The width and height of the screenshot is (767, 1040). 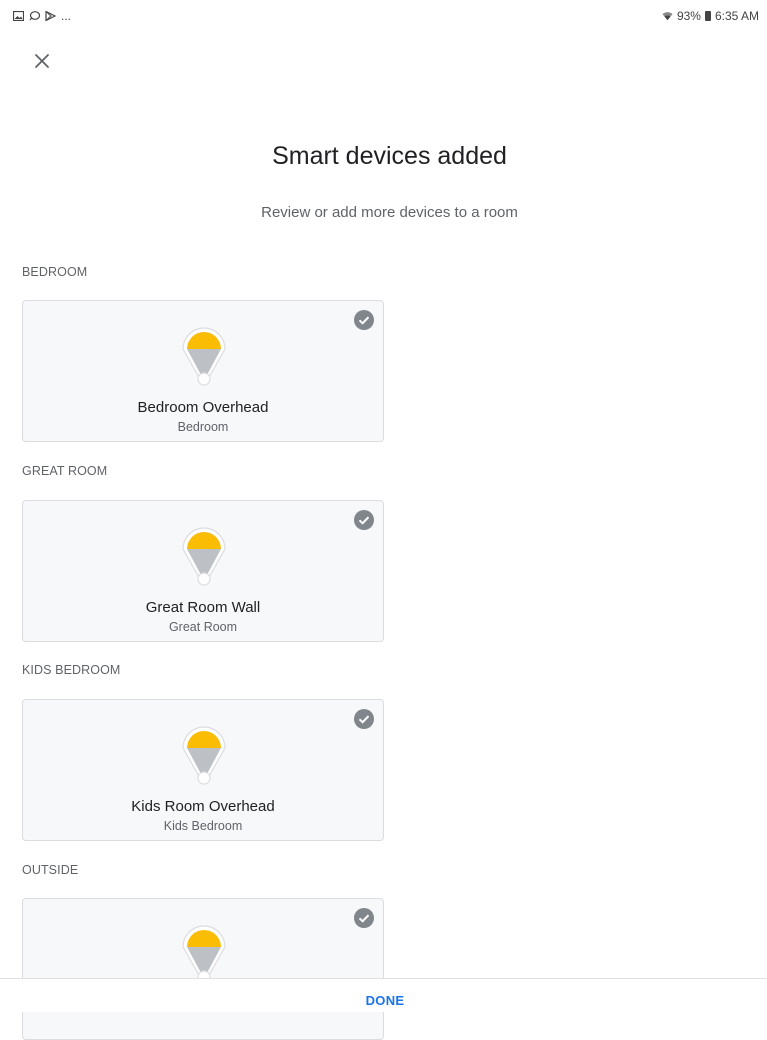 What do you see at coordinates (736, 16) in the screenshot?
I see `clock: 6:35 AM` at bounding box center [736, 16].